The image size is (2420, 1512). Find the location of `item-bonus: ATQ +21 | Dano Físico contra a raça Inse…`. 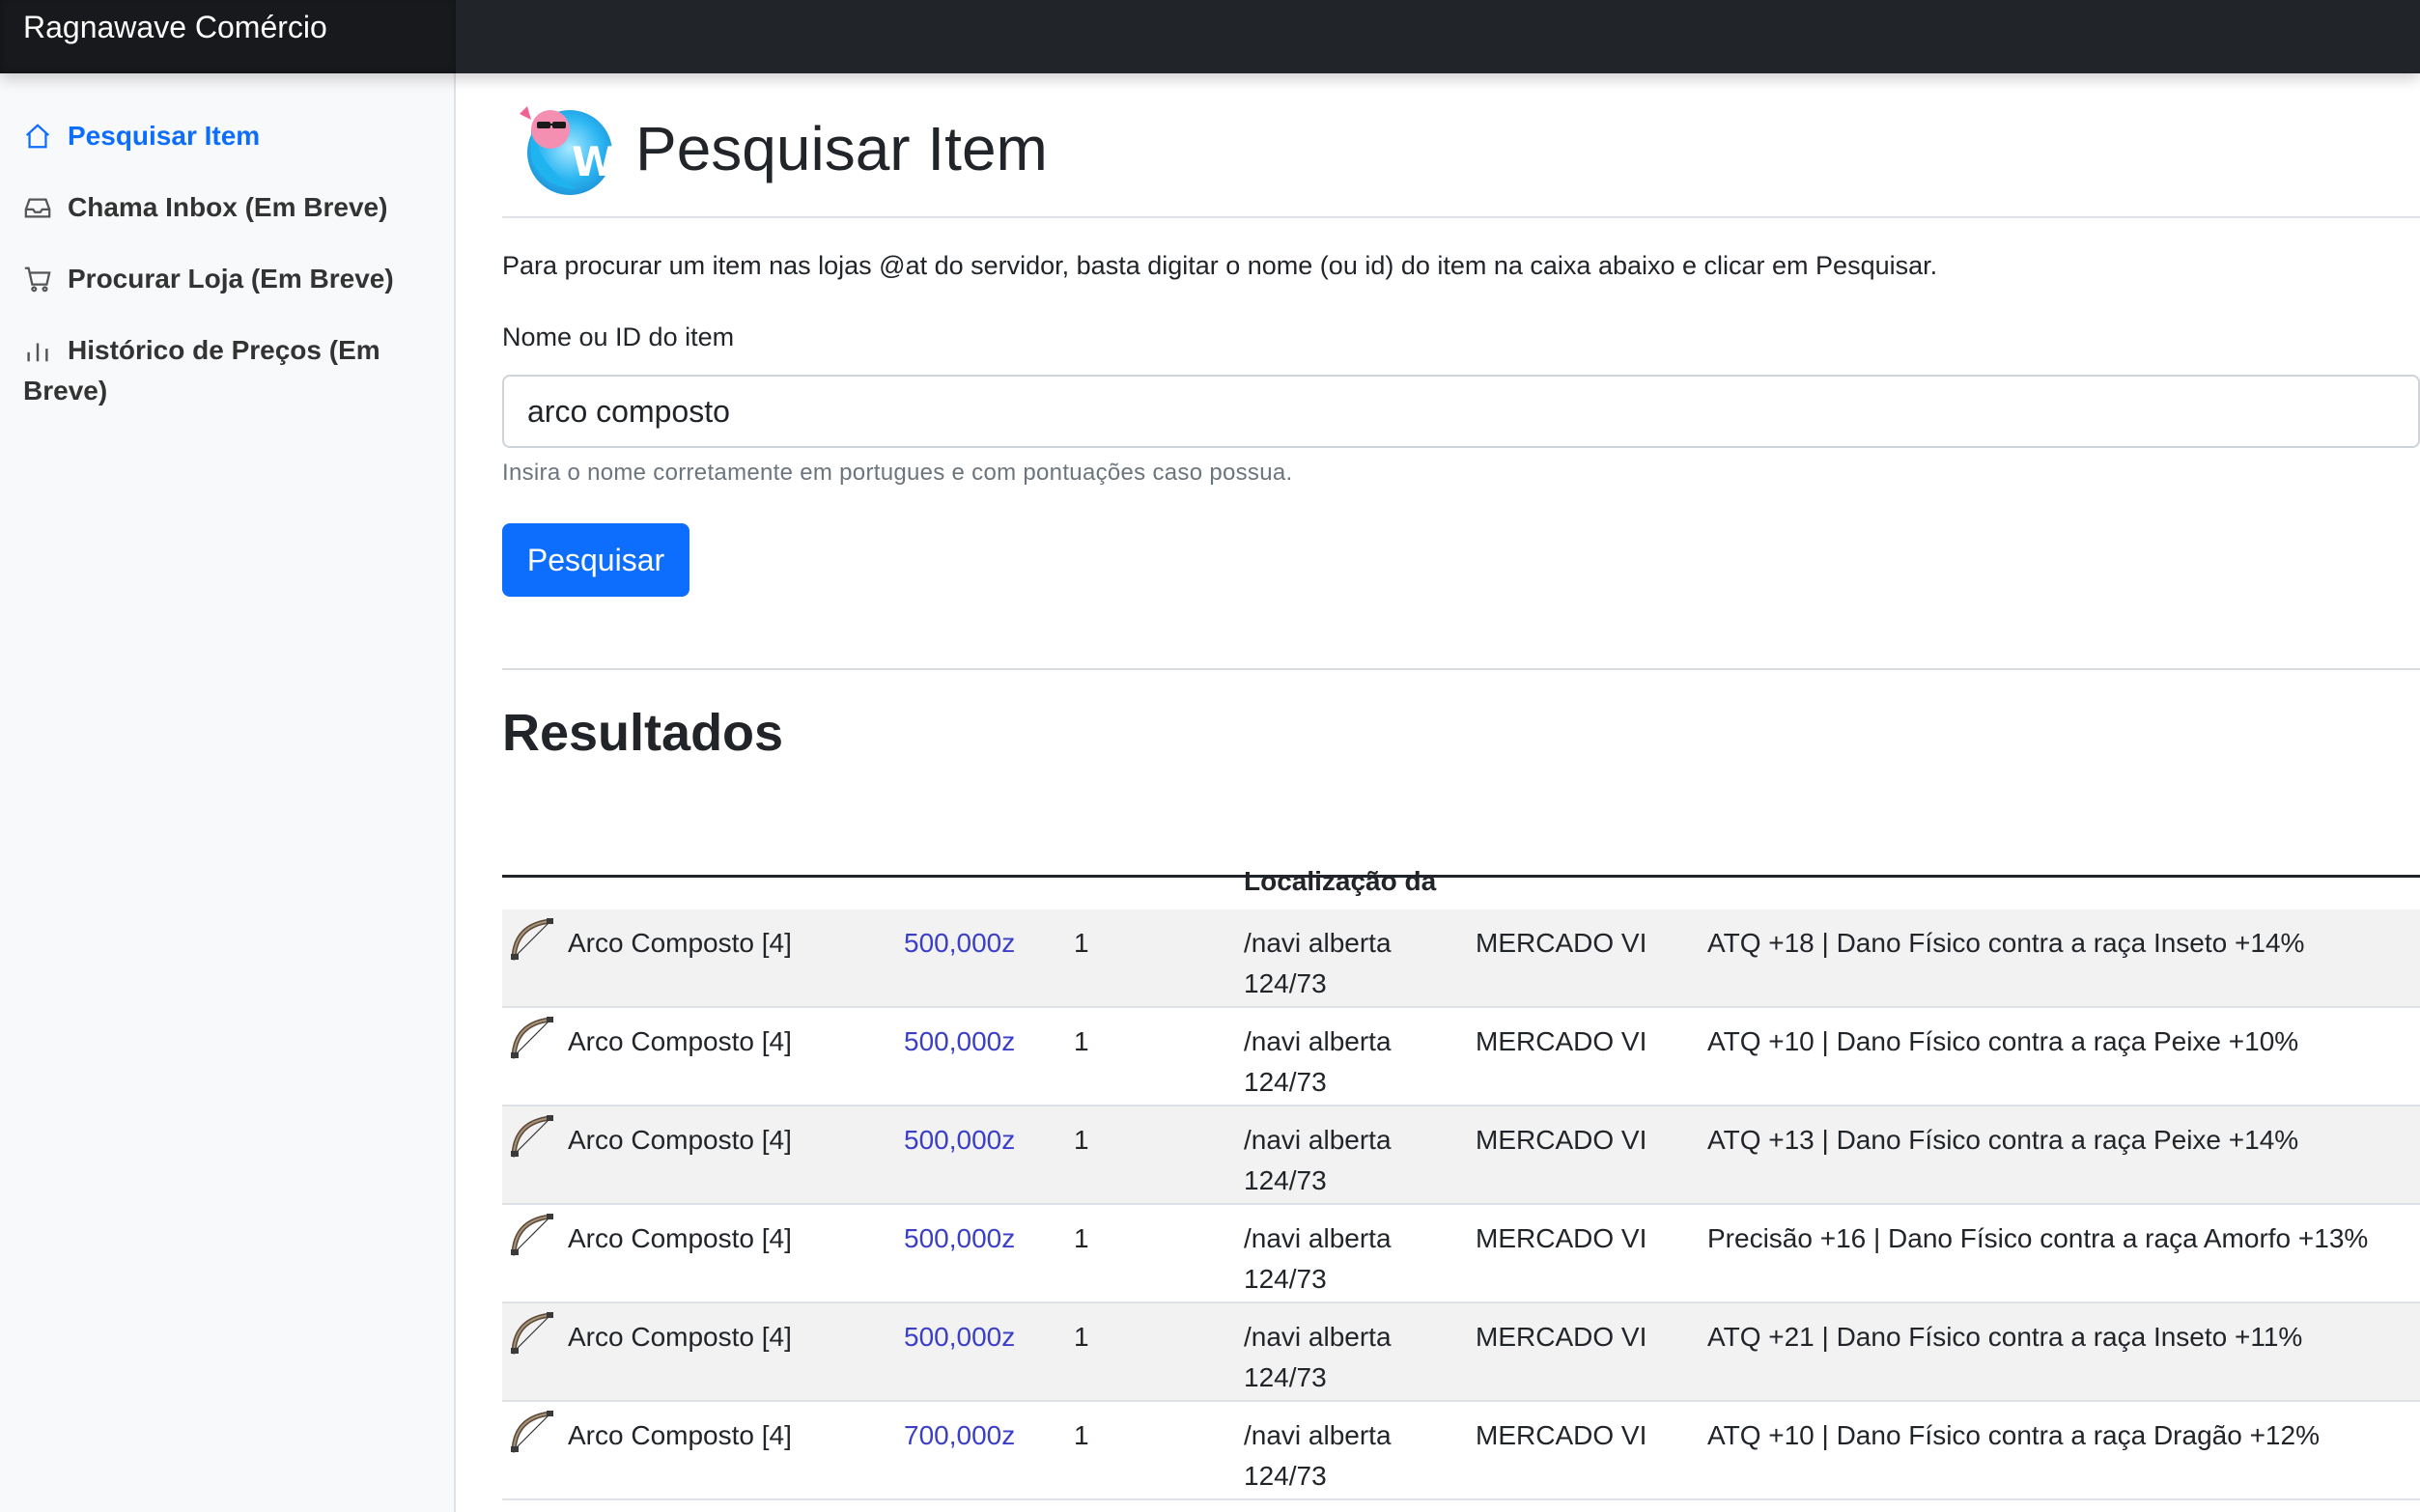

item-bonus: ATQ +21 | Dano Físico contra a raça Inse… is located at coordinates (2005, 1337).